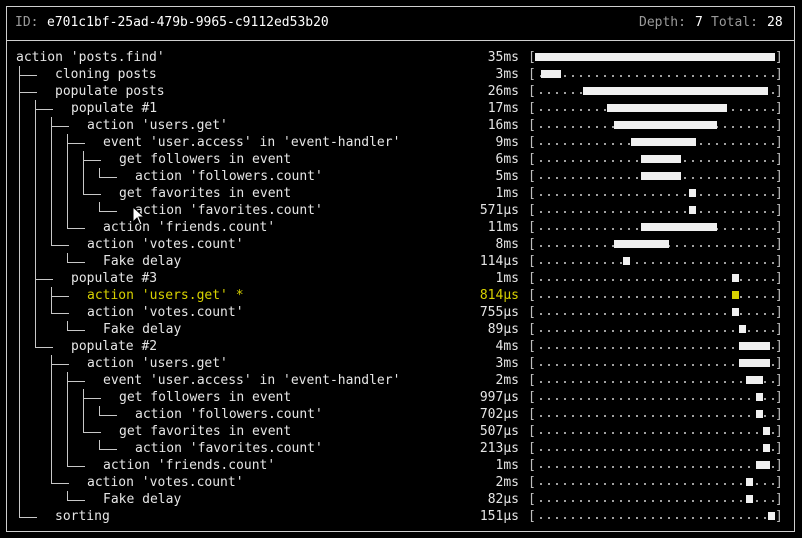 This screenshot has width=802, height=538. Describe the element at coordinates (401, 363) in the screenshot. I see `span-row: action 'users.get' 3ms []` at that location.